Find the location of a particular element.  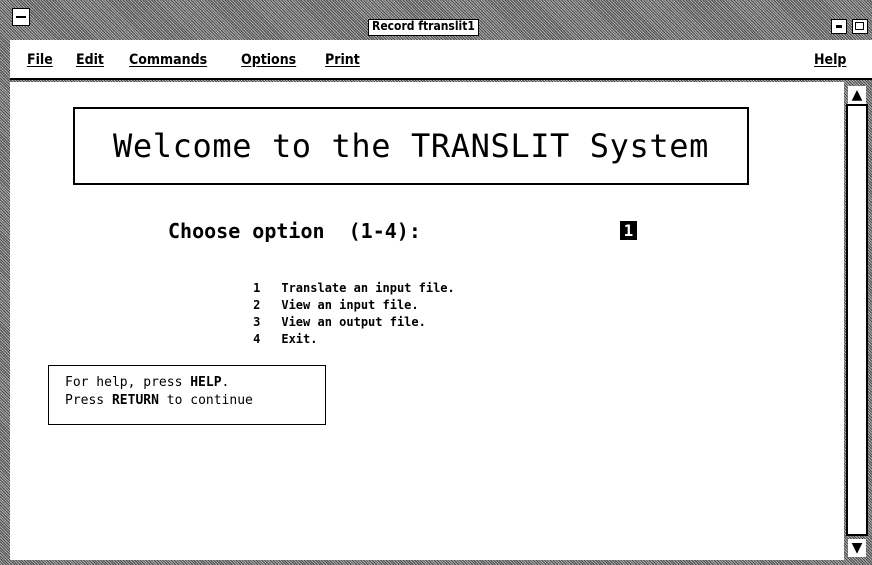

help-text: to continue is located at coordinates (205, 400).